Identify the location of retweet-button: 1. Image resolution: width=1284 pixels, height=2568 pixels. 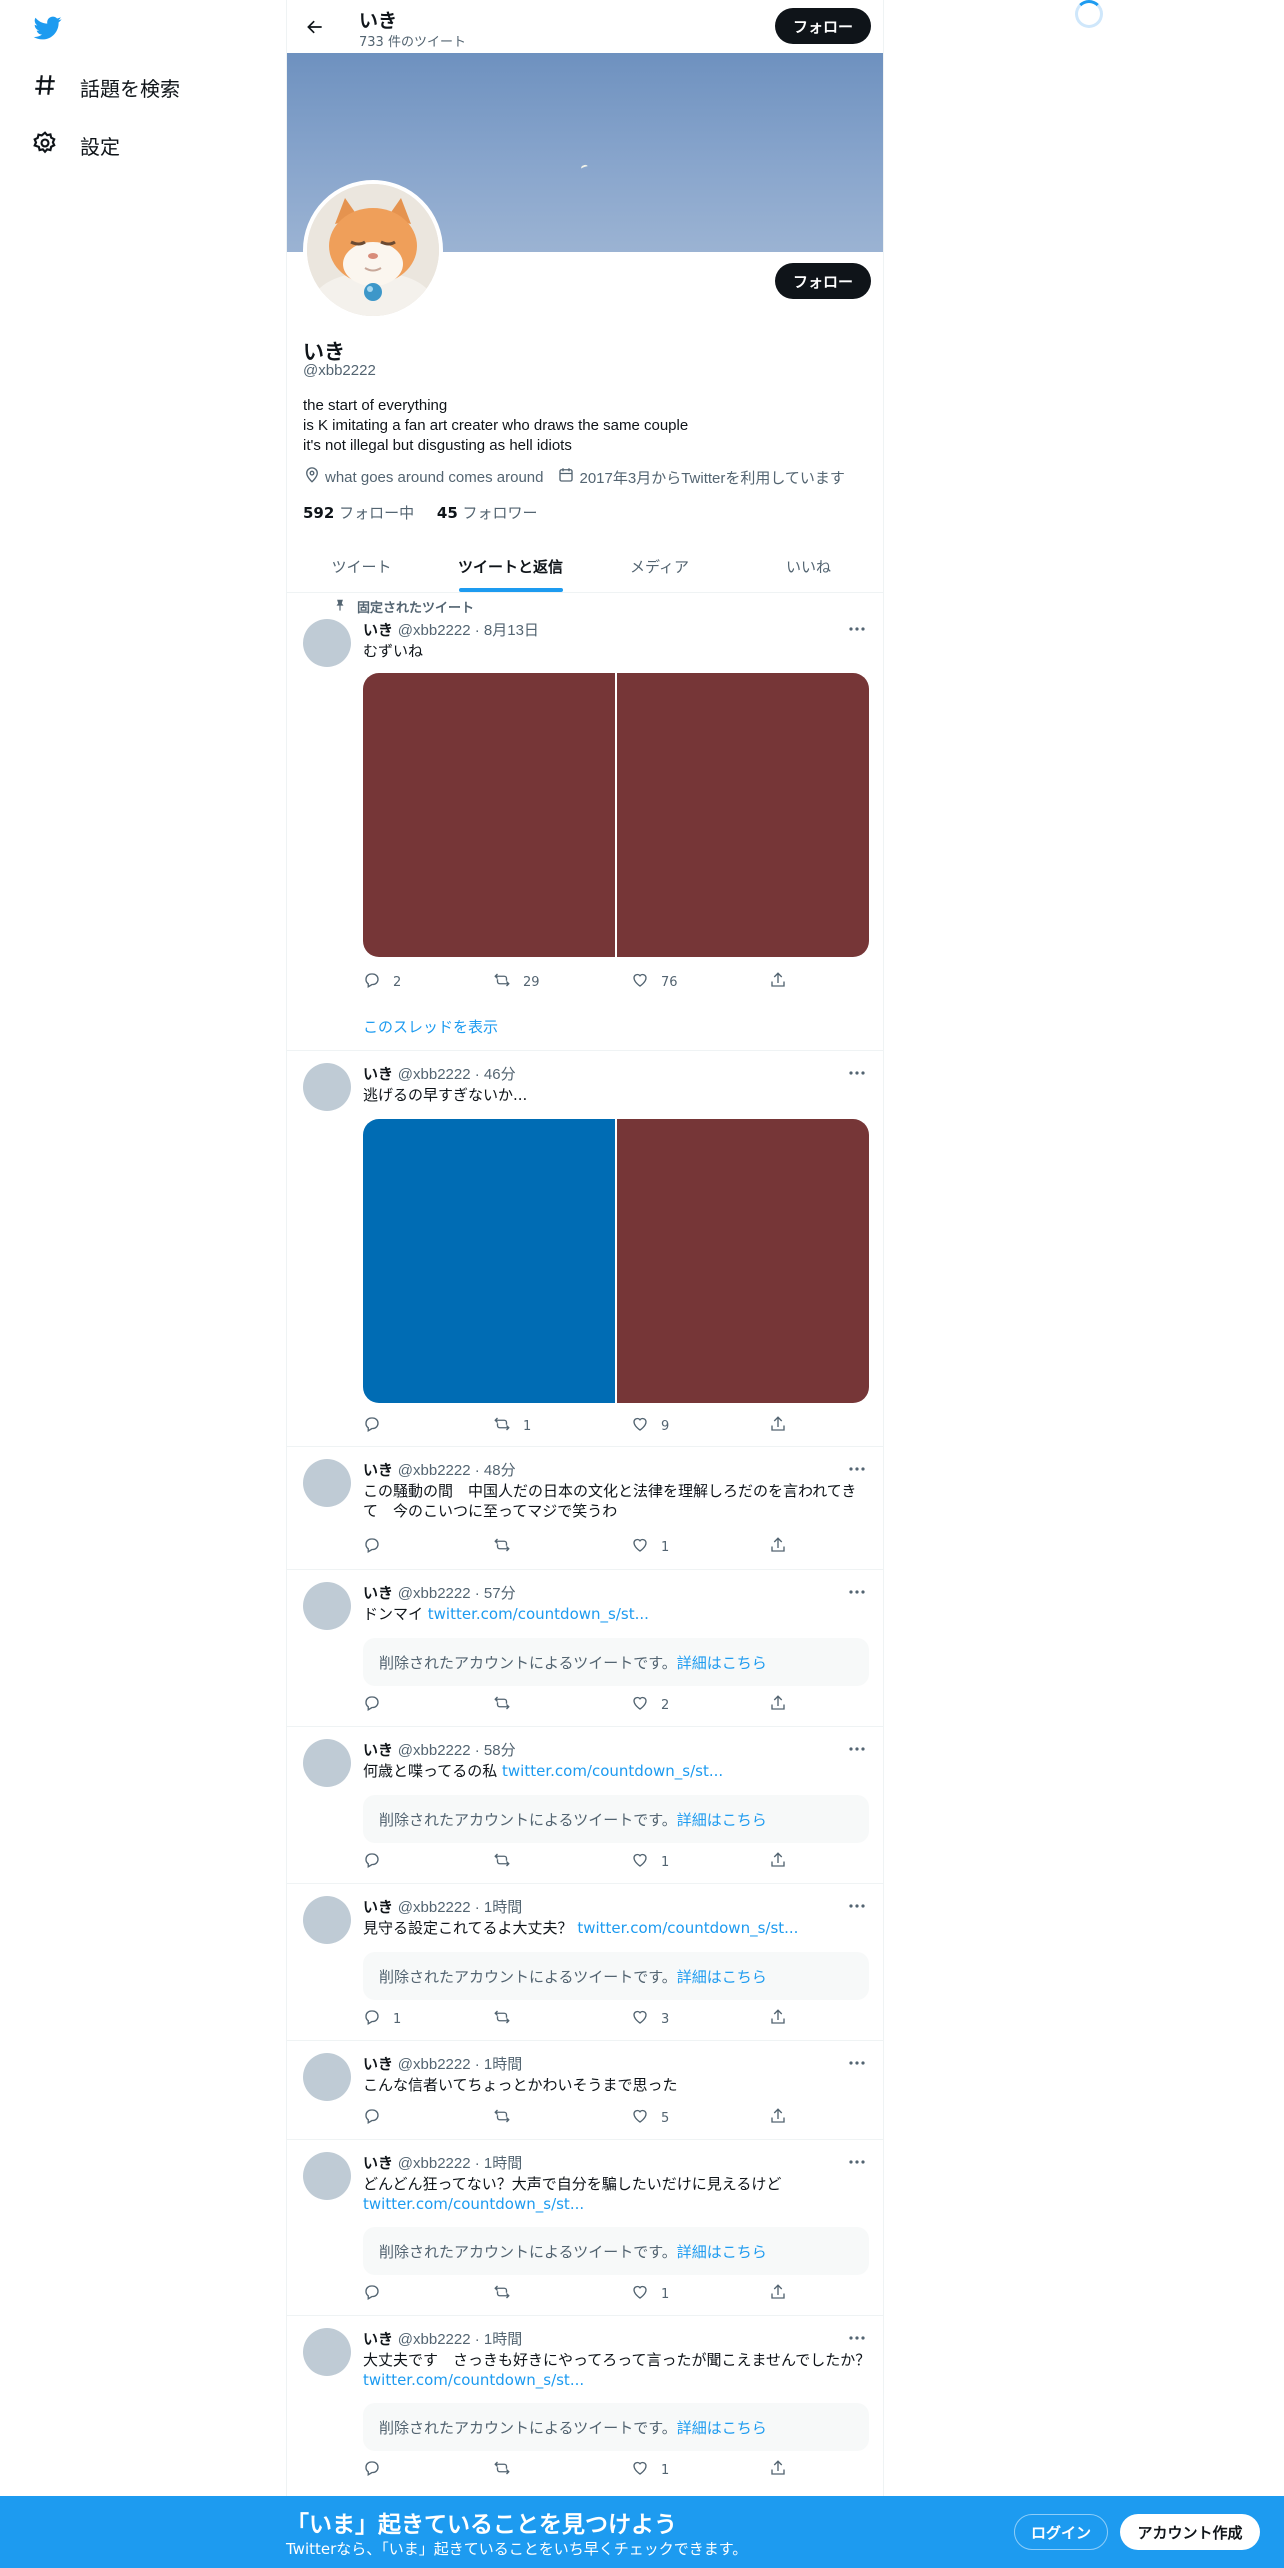
(512, 1426).